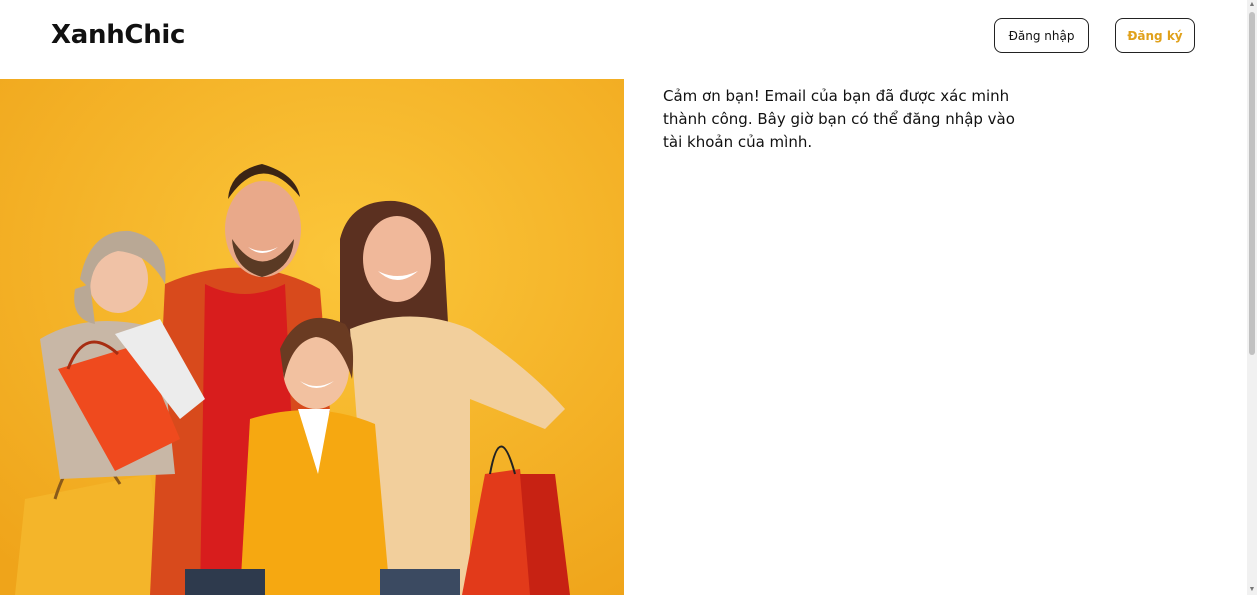 This screenshot has height=595, width=1257. Describe the element at coordinates (1155, 35) in the screenshot. I see `register-button: Đăng ký` at that location.